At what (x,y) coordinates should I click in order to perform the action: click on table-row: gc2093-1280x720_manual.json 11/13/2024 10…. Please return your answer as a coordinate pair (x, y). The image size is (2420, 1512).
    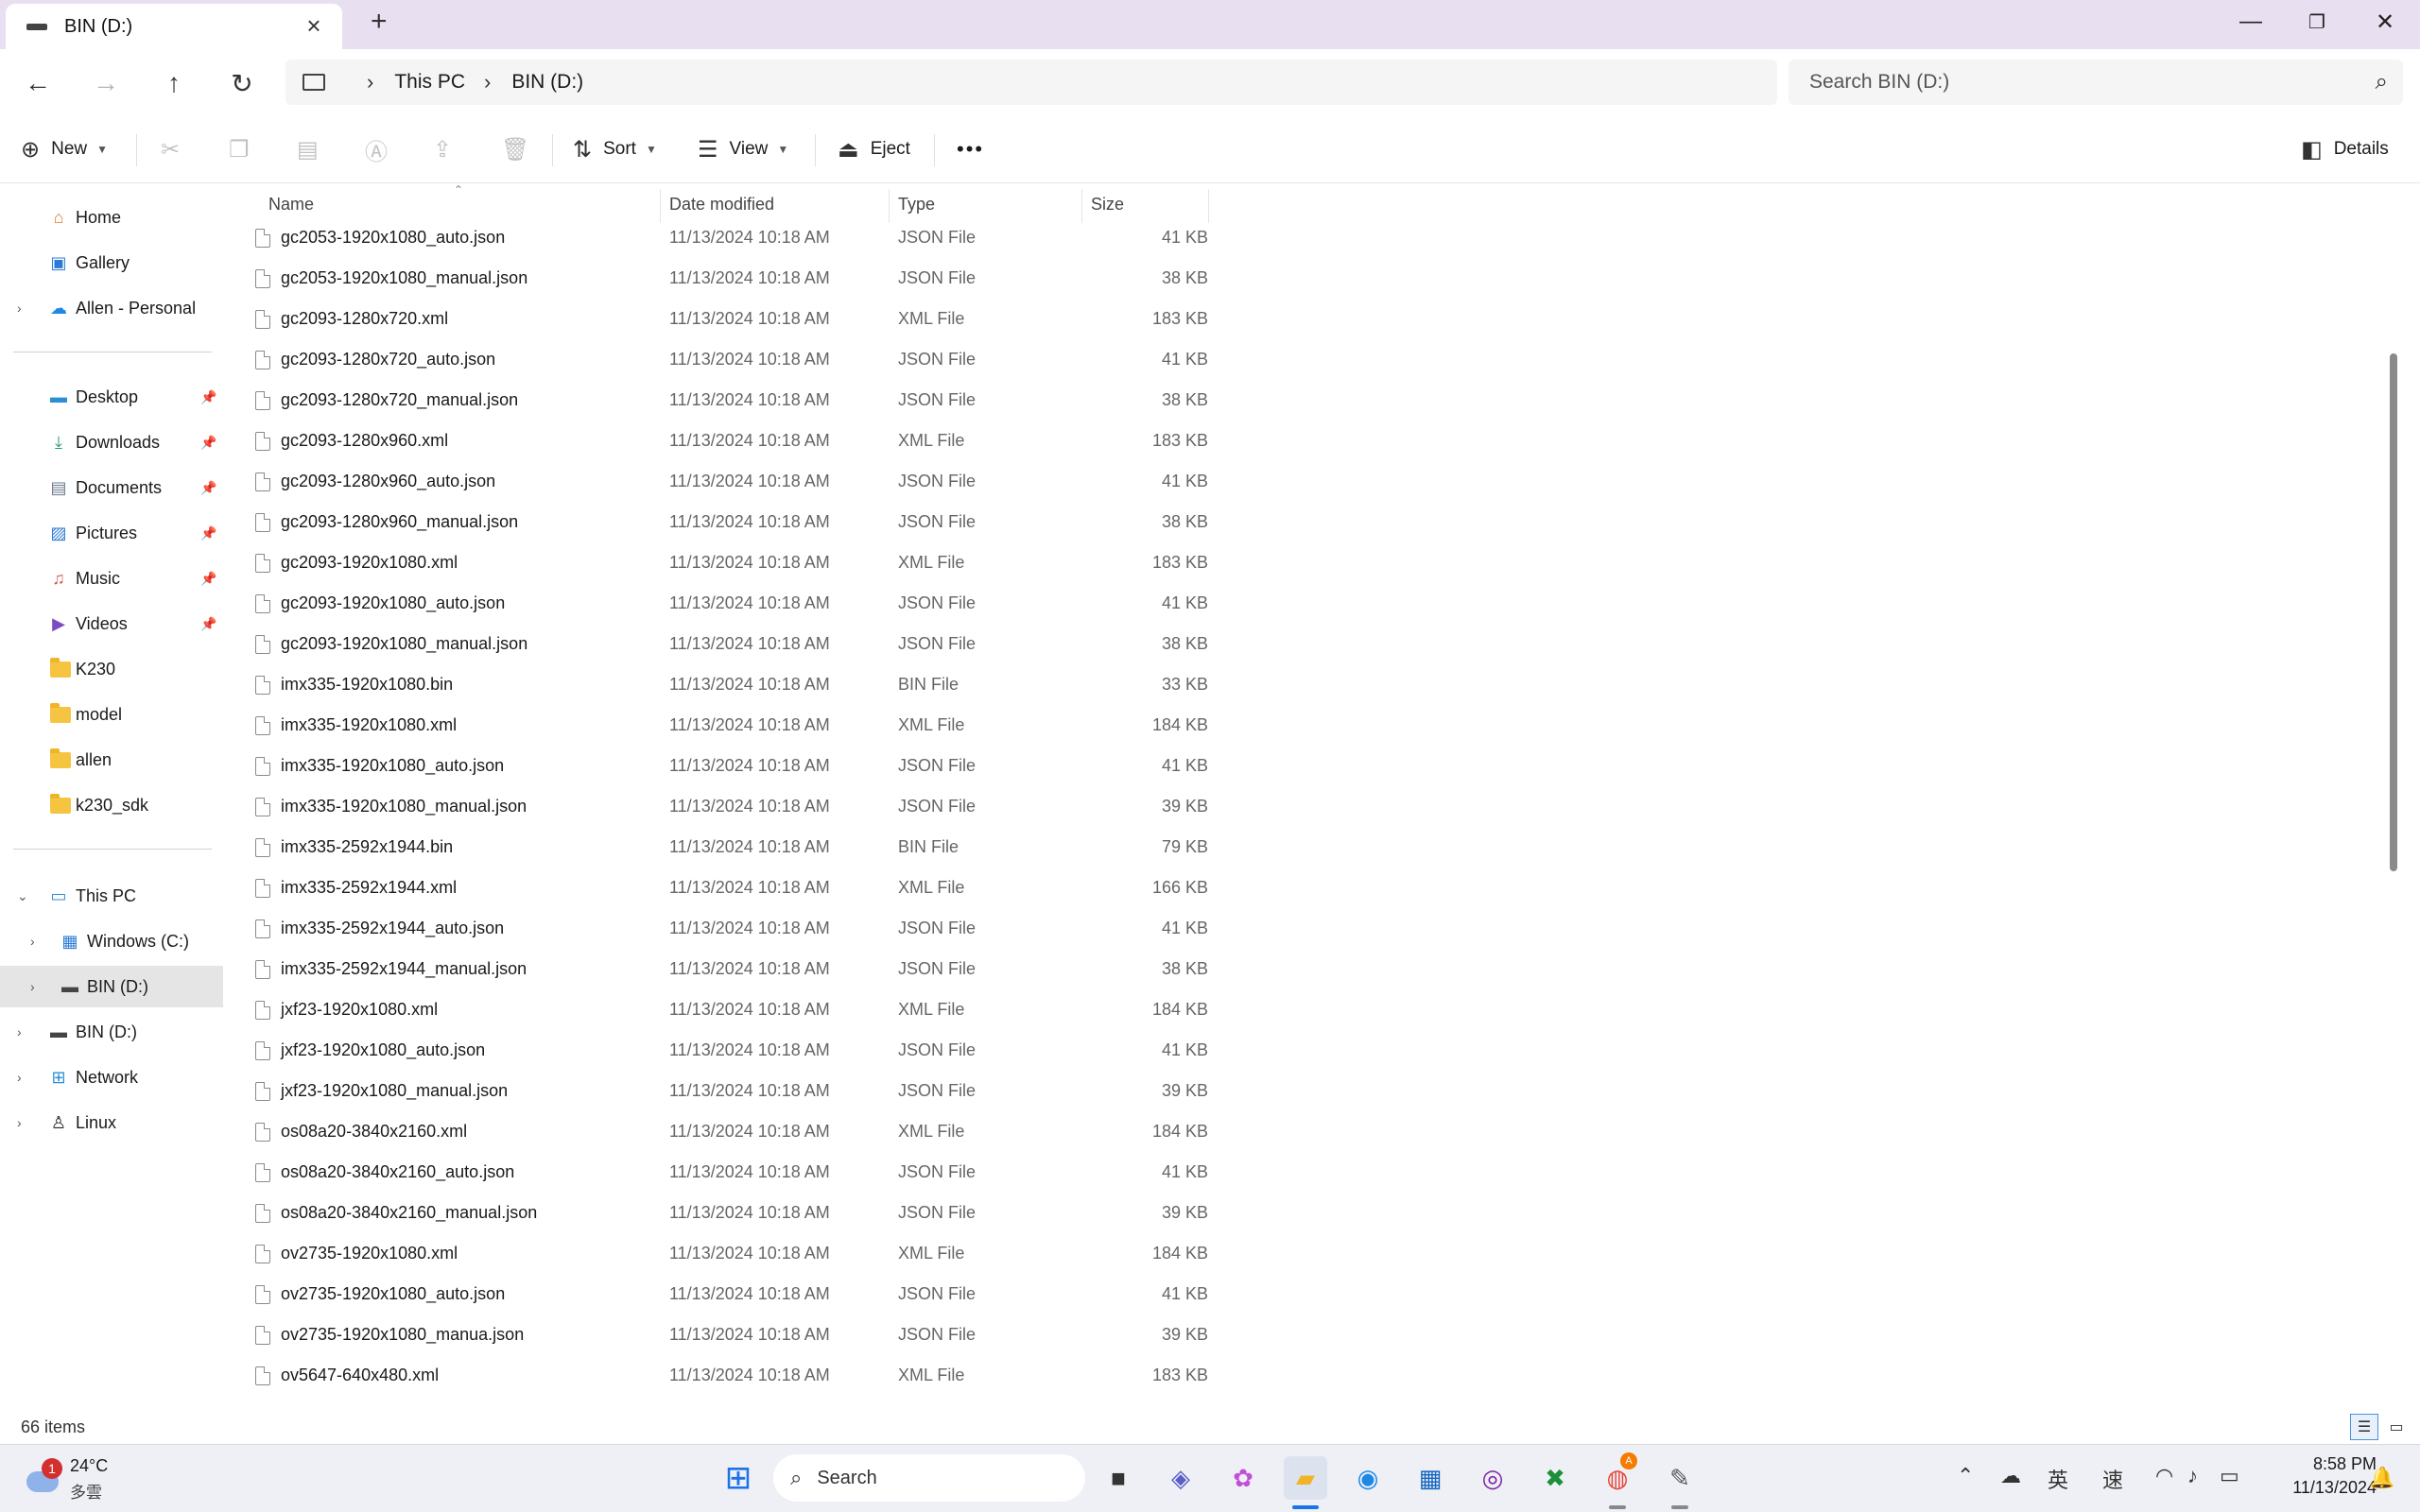
    Looking at the image, I should click on (717, 400).